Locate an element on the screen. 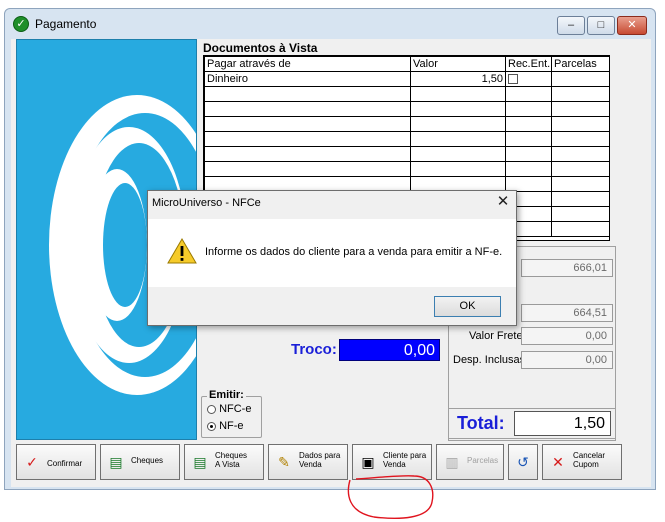  subtotal-field: 666,01 is located at coordinates (567, 268).